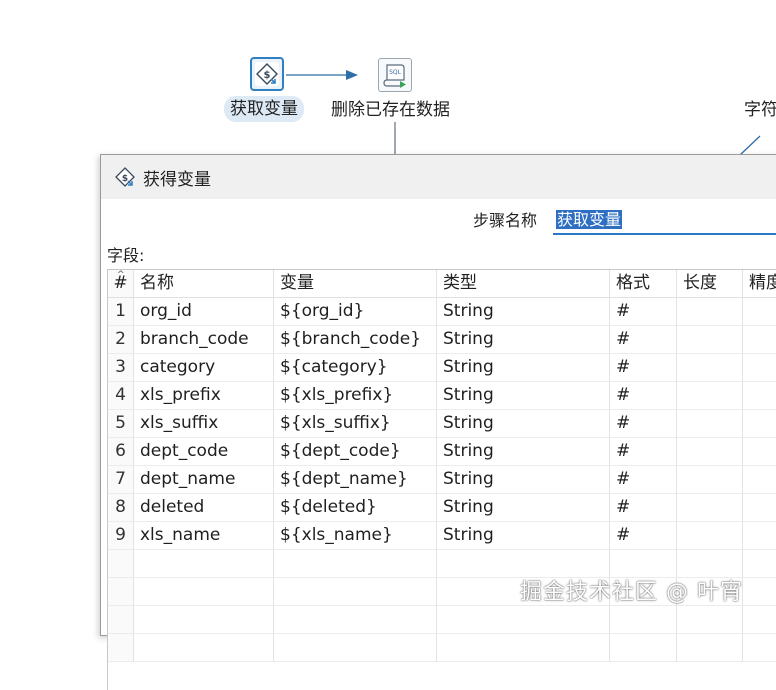  I want to click on table-row: 6 dept_code ${dept_code} String #, so click(442, 452).